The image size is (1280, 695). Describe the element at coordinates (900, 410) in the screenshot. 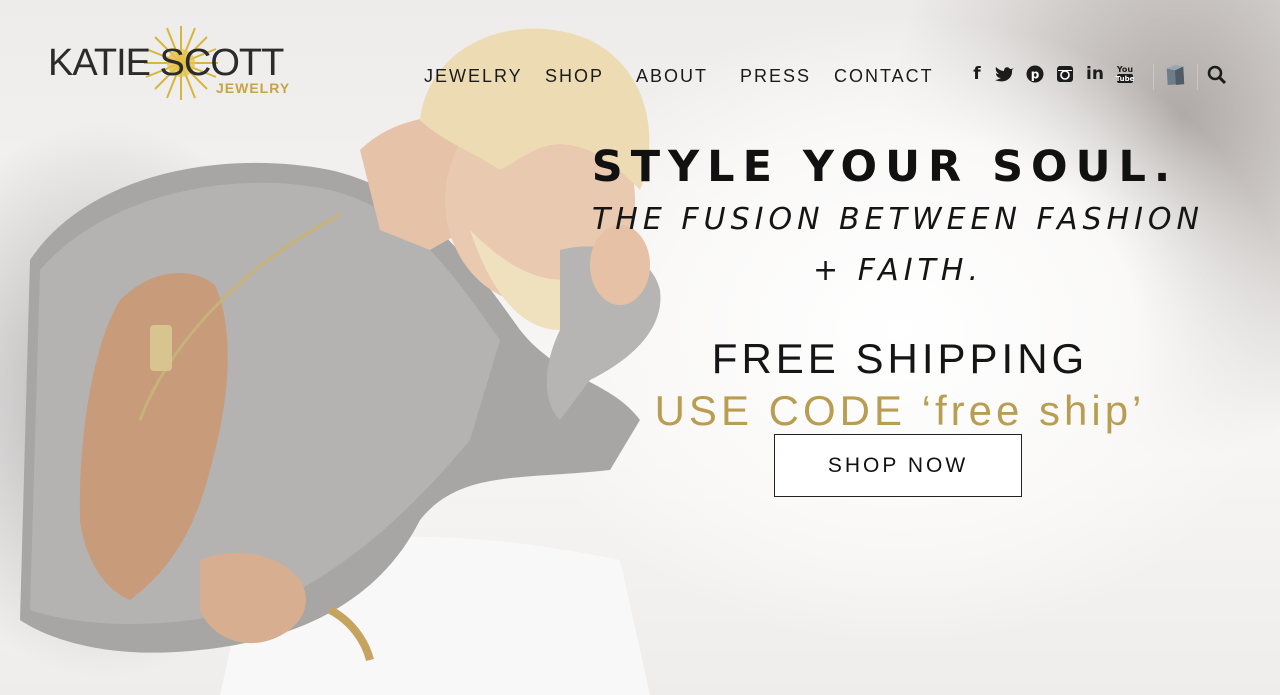

I see `promo-code-text: USE CODE ‘free ship’` at that location.